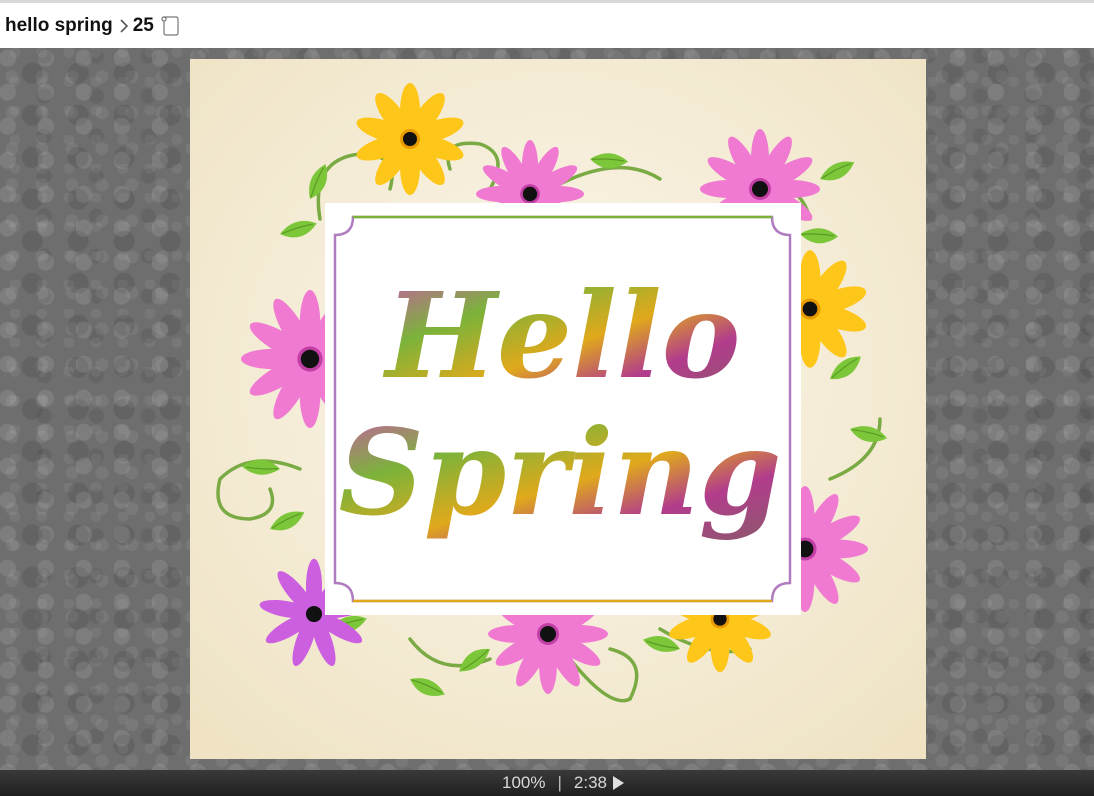 The width and height of the screenshot is (1094, 796). What do you see at coordinates (143, 25) in the screenshot?
I see `breadcrumb-count: 25` at bounding box center [143, 25].